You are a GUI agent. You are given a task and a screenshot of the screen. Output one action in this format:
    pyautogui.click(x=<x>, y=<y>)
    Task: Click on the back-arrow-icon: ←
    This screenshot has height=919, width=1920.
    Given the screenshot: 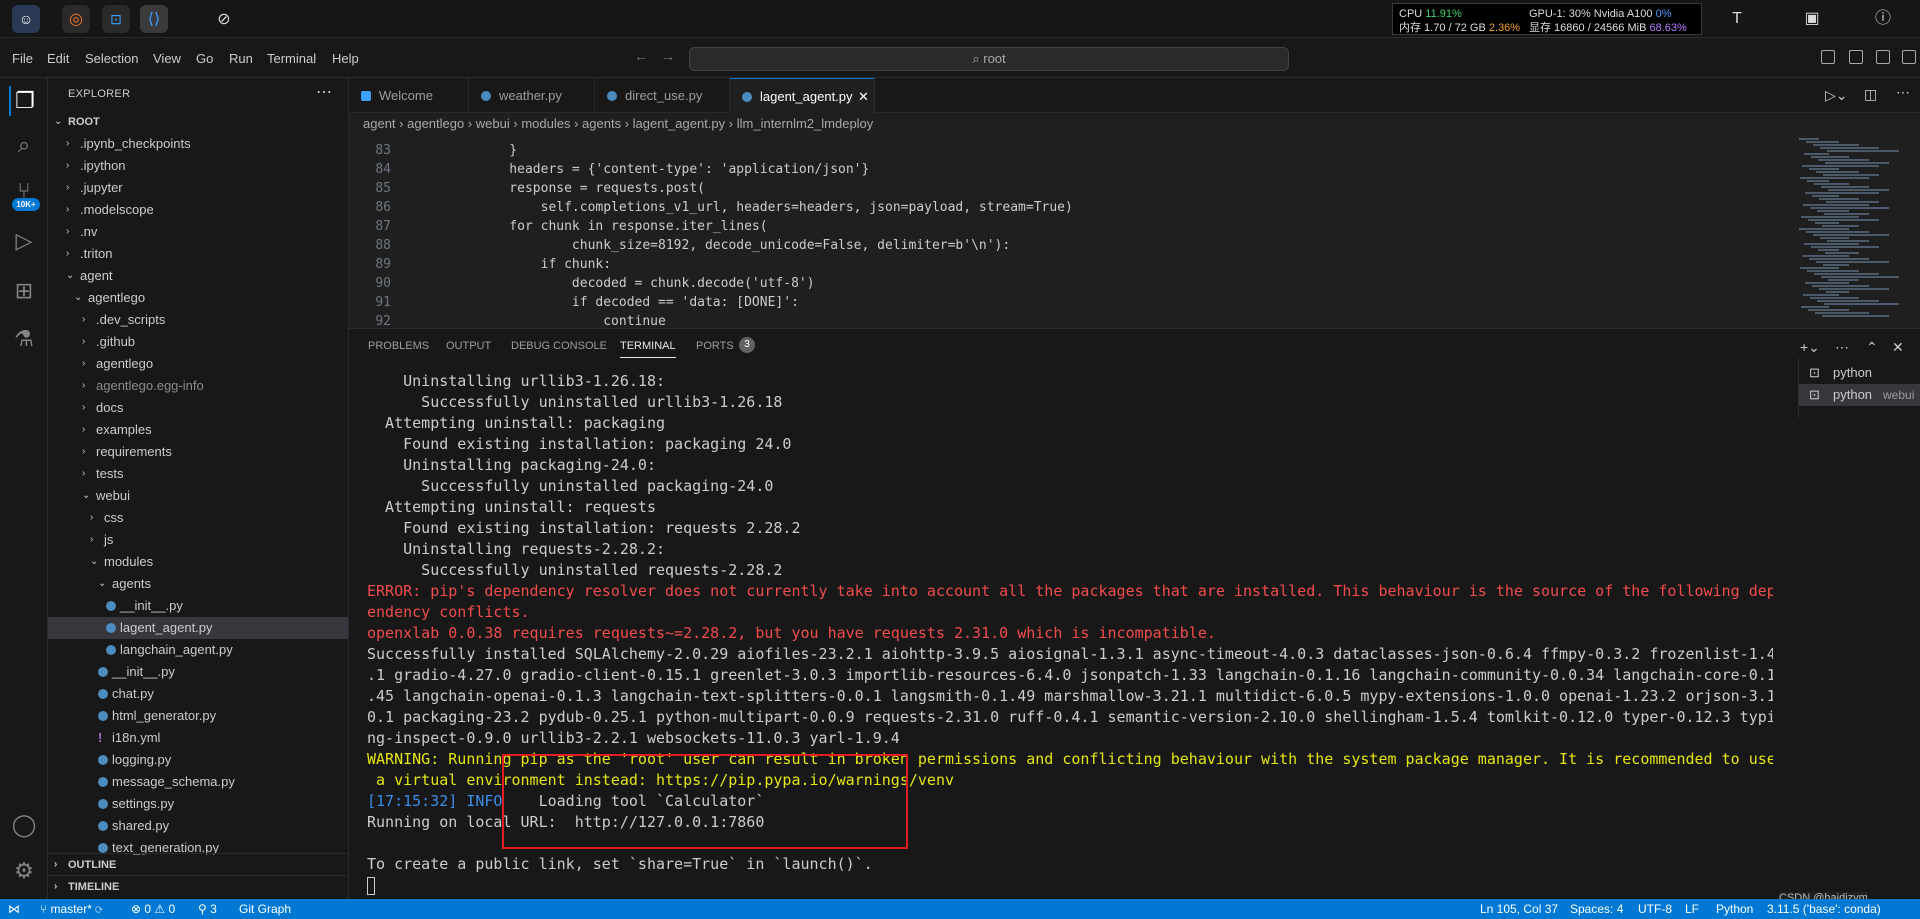 What is the action you would take?
    pyautogui.click(x=641, y=56)
    